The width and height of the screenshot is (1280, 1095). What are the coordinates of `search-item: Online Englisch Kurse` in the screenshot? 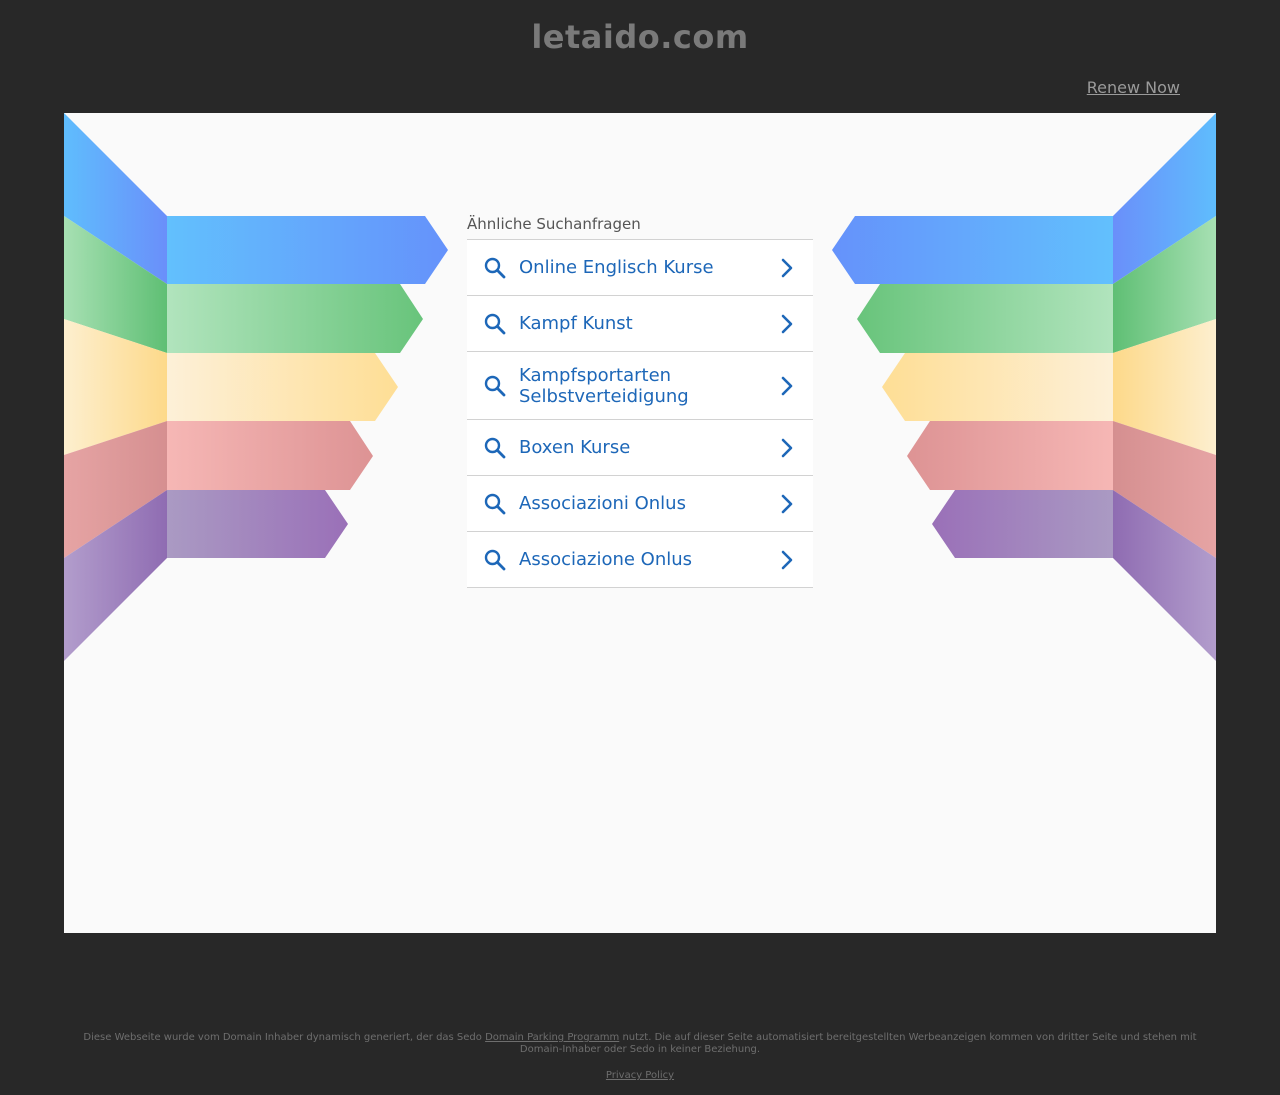 It's located at (640, 268).